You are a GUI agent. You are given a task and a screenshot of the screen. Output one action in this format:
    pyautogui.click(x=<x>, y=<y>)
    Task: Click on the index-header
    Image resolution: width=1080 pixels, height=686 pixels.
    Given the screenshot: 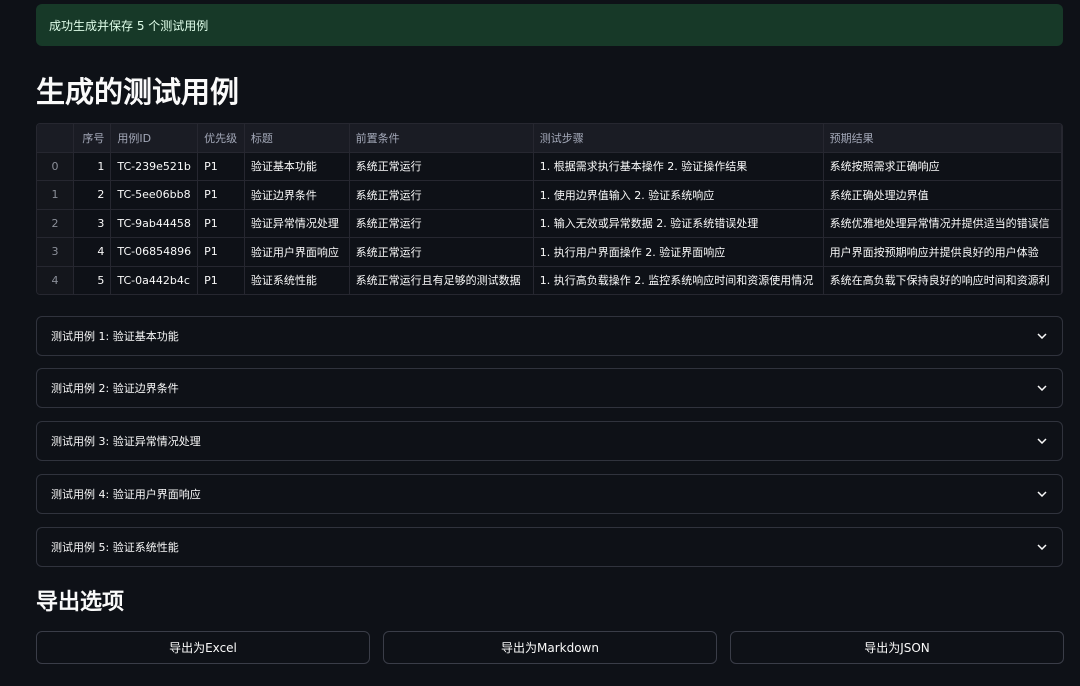 What is the action you would take?
    pyautogui.click(x=56, y=138)
    